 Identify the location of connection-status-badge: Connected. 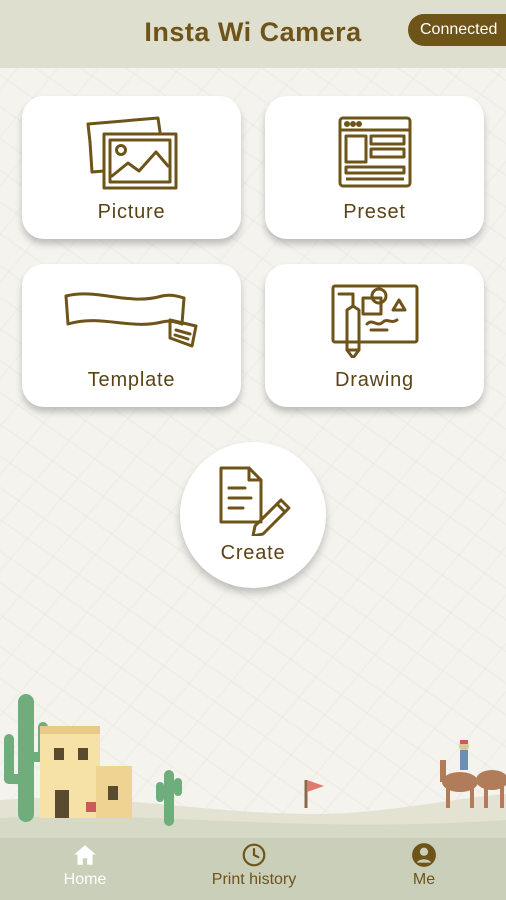
(457, 30).